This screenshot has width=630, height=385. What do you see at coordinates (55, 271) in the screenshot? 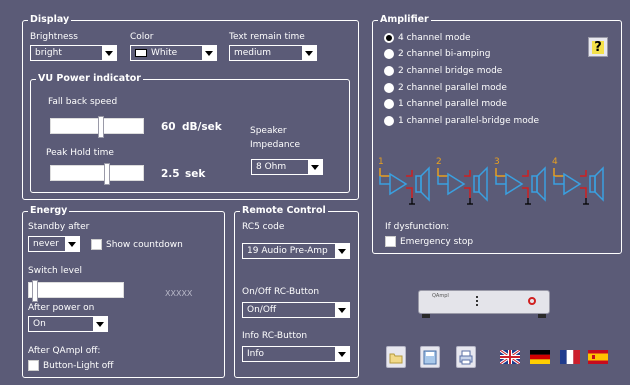
I see `switch-level-label: Switch level` at bounding box center [55, 271].